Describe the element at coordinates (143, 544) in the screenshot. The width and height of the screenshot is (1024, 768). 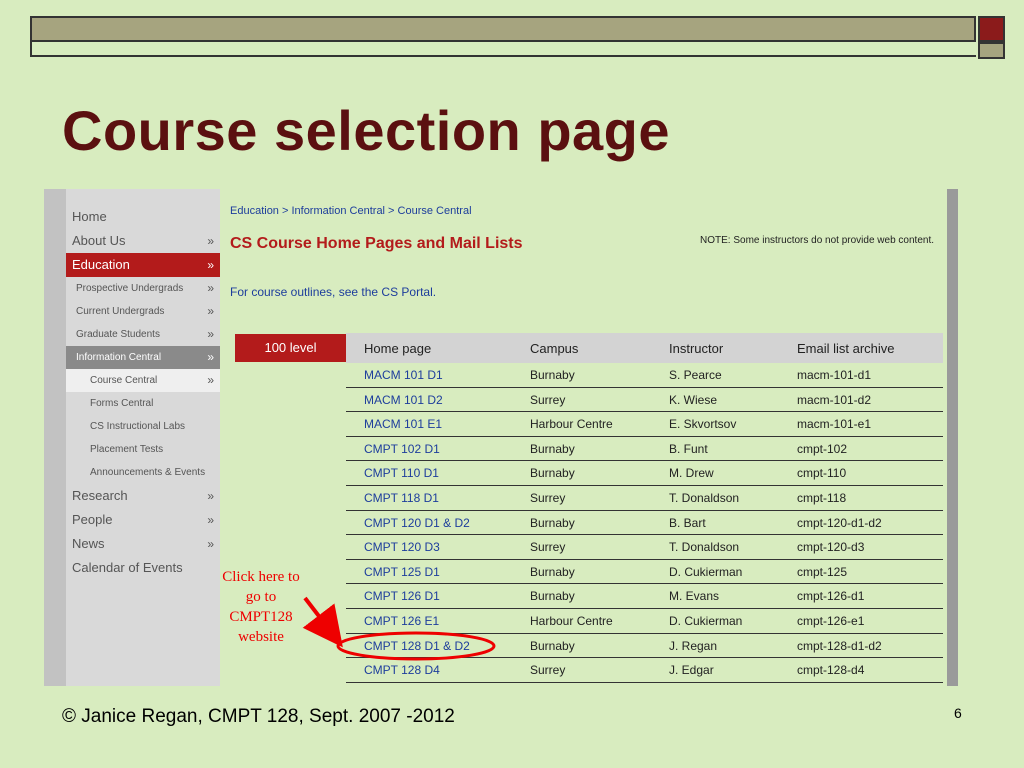
I see `sidebar-item-news: News»` at that location.